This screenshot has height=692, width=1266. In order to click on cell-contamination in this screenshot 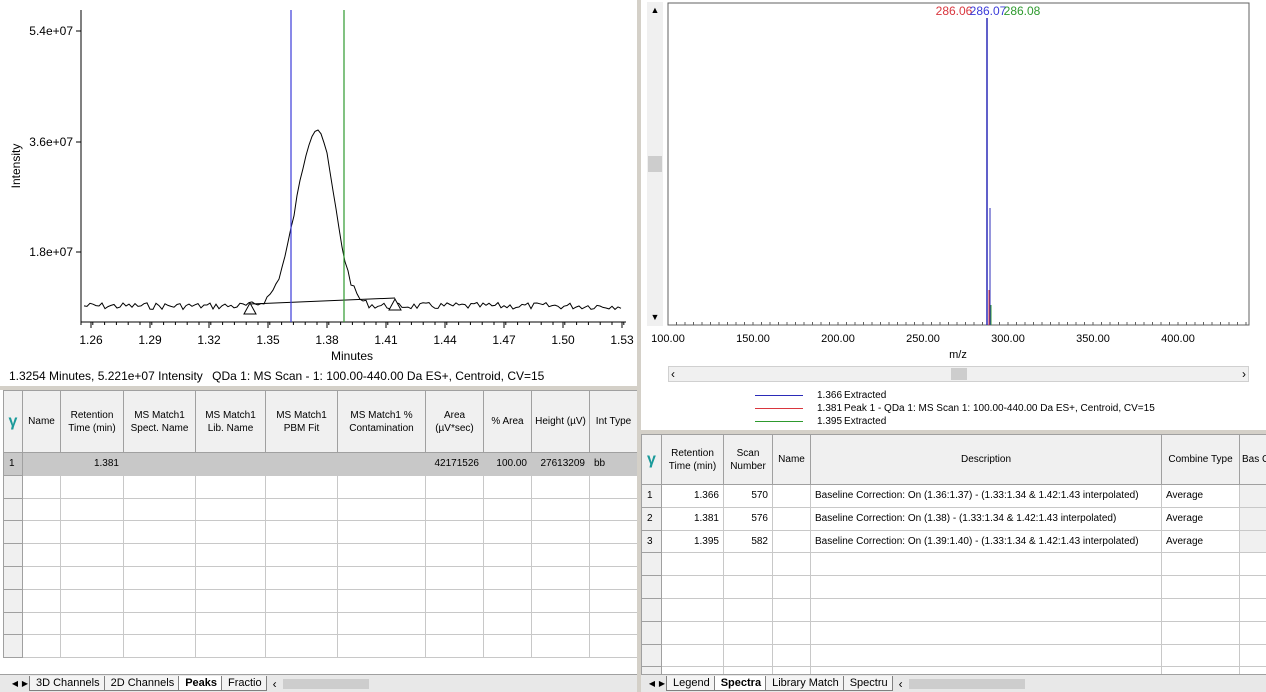, I will do `click(381, 464)`.